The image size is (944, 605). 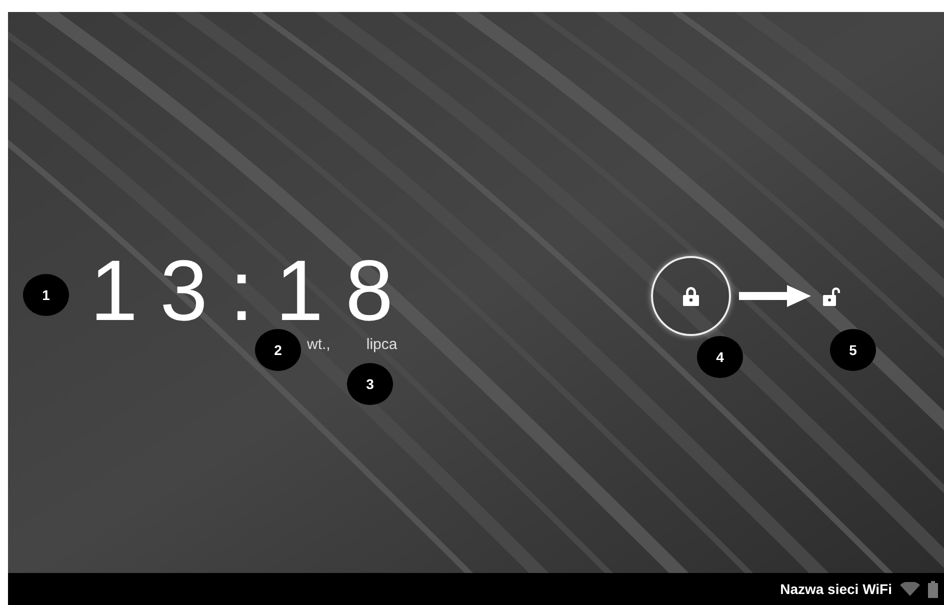 I want to click on battery-icon, so click(x=933, y=589).